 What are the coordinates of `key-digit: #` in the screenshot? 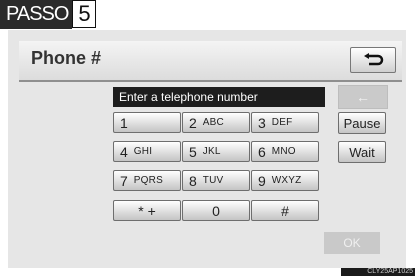 It's located at (285, 210).